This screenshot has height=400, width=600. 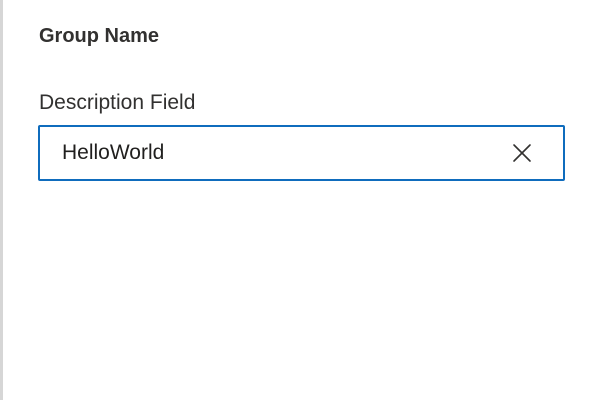 What do you see at coordinates (117, 102) in the screenshot?
I see `description-field-label: Description Field` at bounding box center [117, 102].